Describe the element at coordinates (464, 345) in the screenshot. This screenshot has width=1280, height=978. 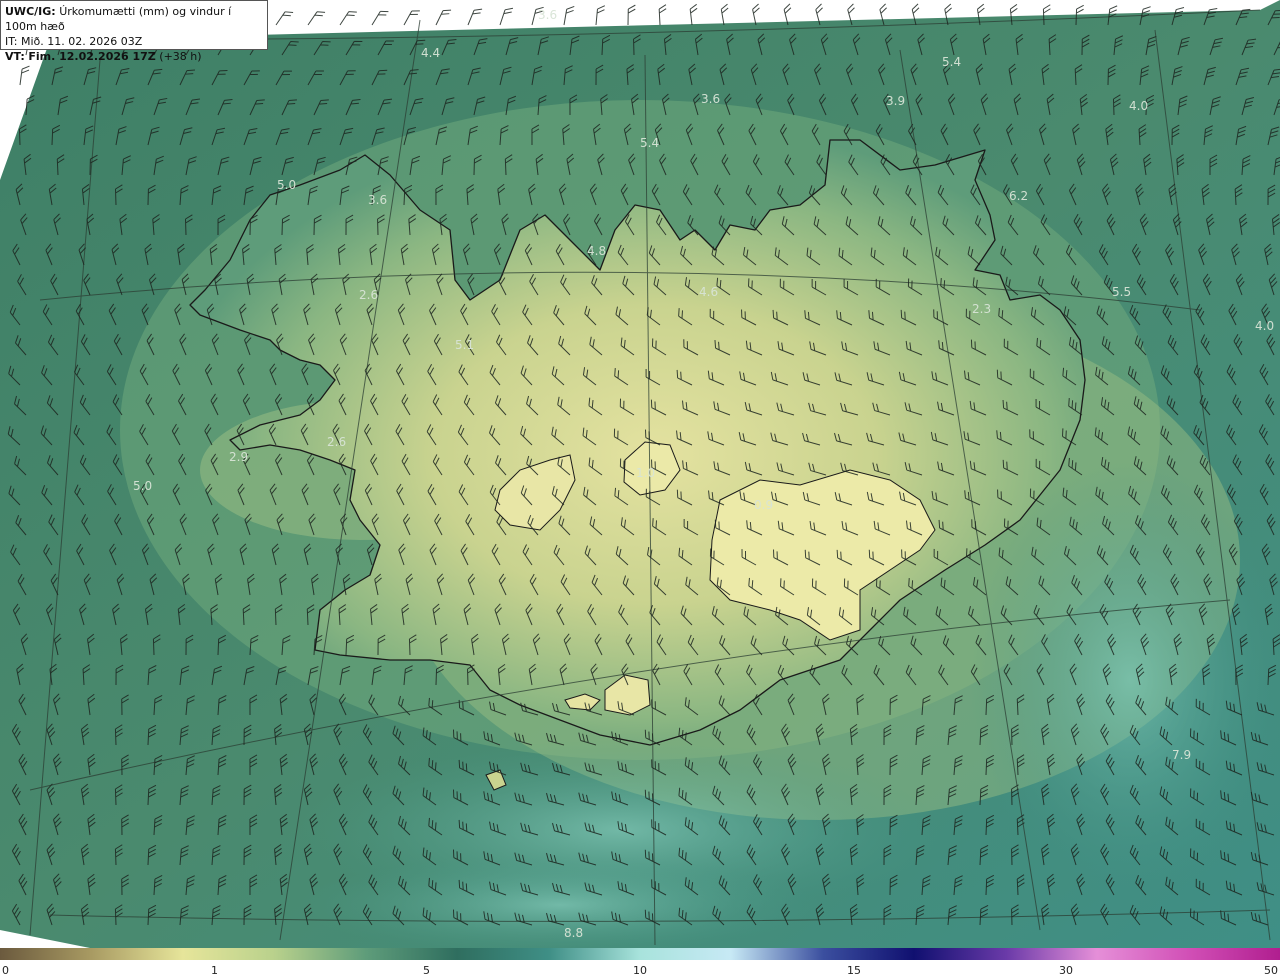
I see `value-label: 5.1` at that location.